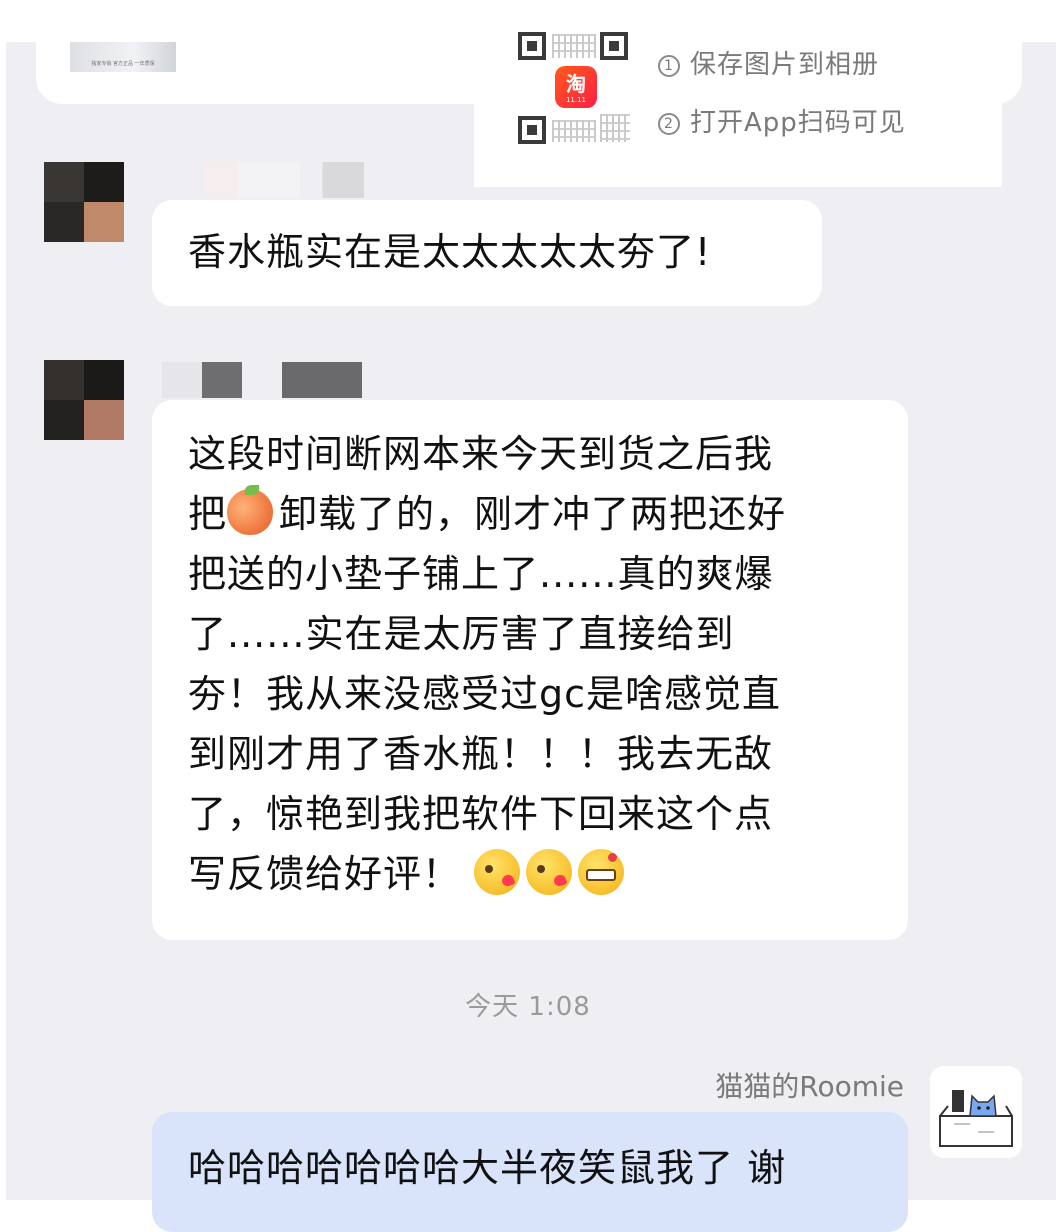 Image resolution: width=1056 pixels, height=1232 pixels. What do you see at coordinates (798, 123) in the screenshot?
I see `qr-step-text: 打开App扫码可见` at bounding box center [798, 123].